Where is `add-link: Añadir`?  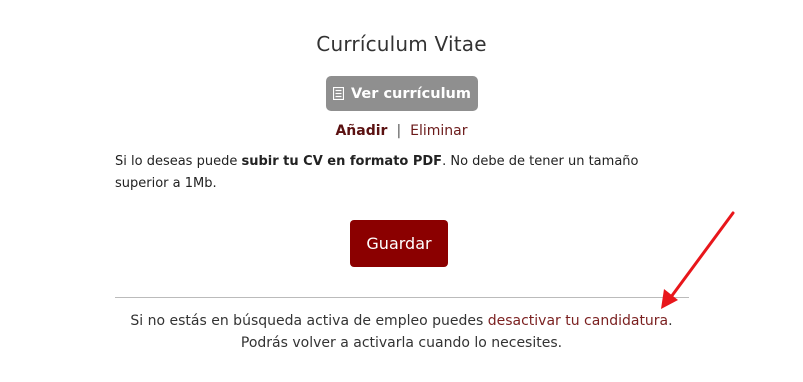
add-link: Añadir is located at coordinates (361, 131).